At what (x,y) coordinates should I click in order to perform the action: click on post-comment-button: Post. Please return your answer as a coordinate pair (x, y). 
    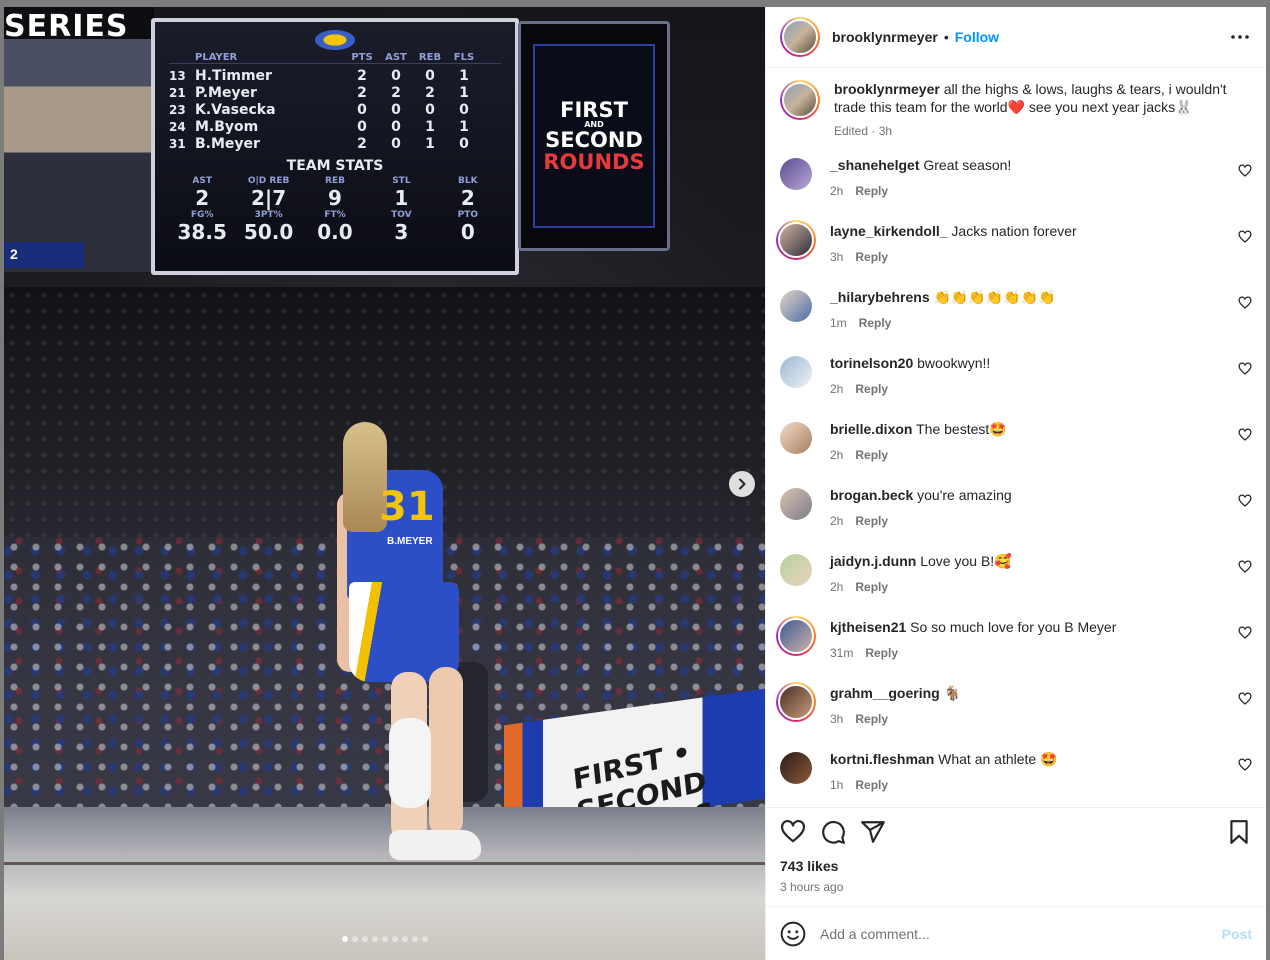
    Looking at the image, I should click on (1237, 934).